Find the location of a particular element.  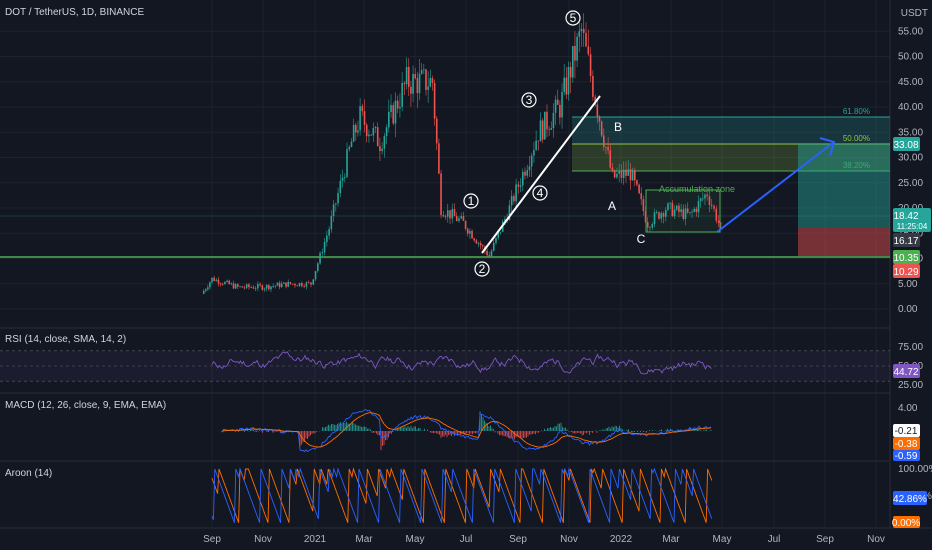

time-axis-label: Mar is located at coordinates (671, 539).